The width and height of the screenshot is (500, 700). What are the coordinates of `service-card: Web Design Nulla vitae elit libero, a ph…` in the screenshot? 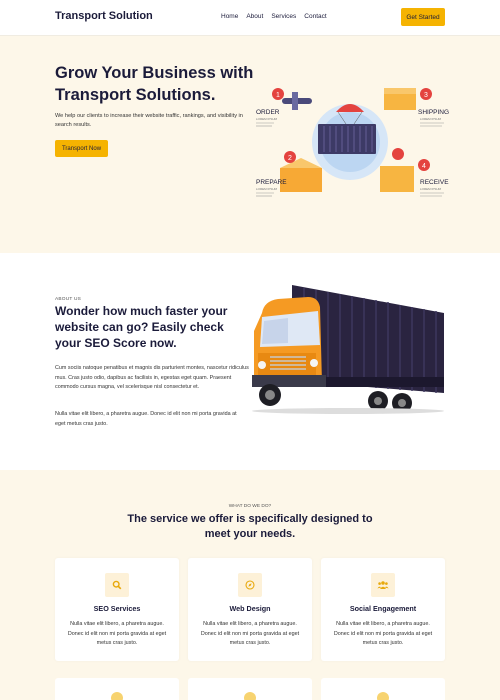 It's located at (250, 609).